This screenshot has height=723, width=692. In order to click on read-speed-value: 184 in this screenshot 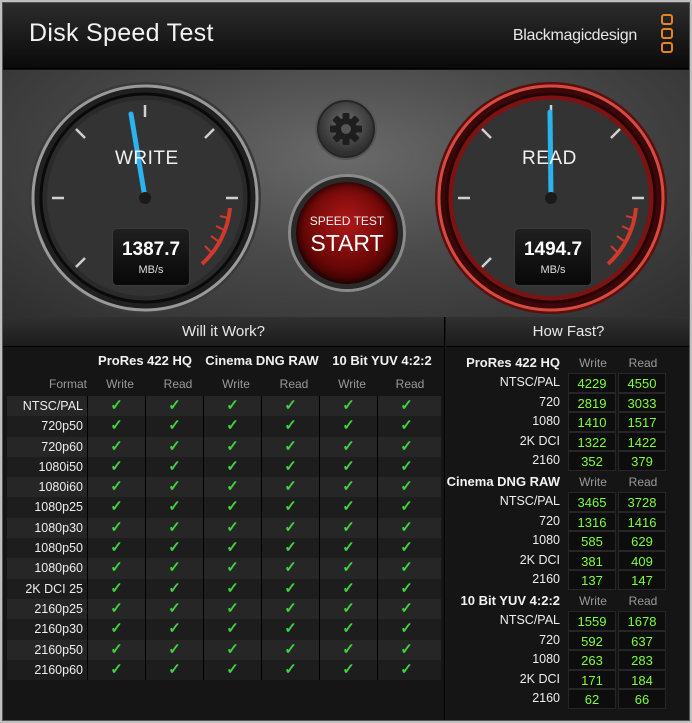, I will do `click(642, 679)`.